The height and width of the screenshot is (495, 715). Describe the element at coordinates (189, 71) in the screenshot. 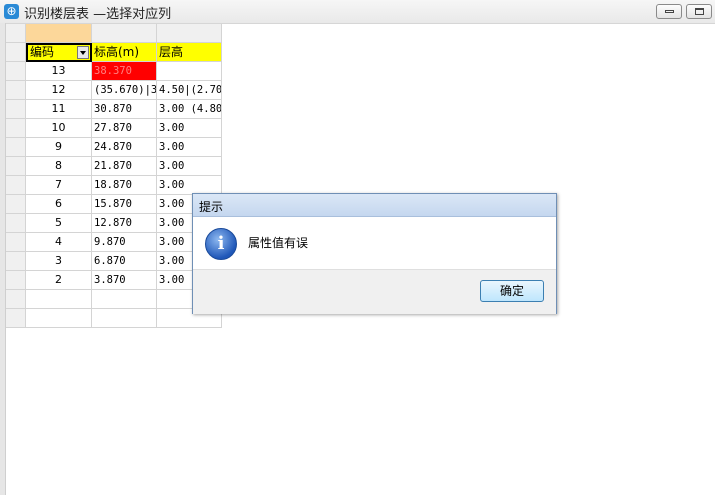

I see `floor-height-cell` at that location.